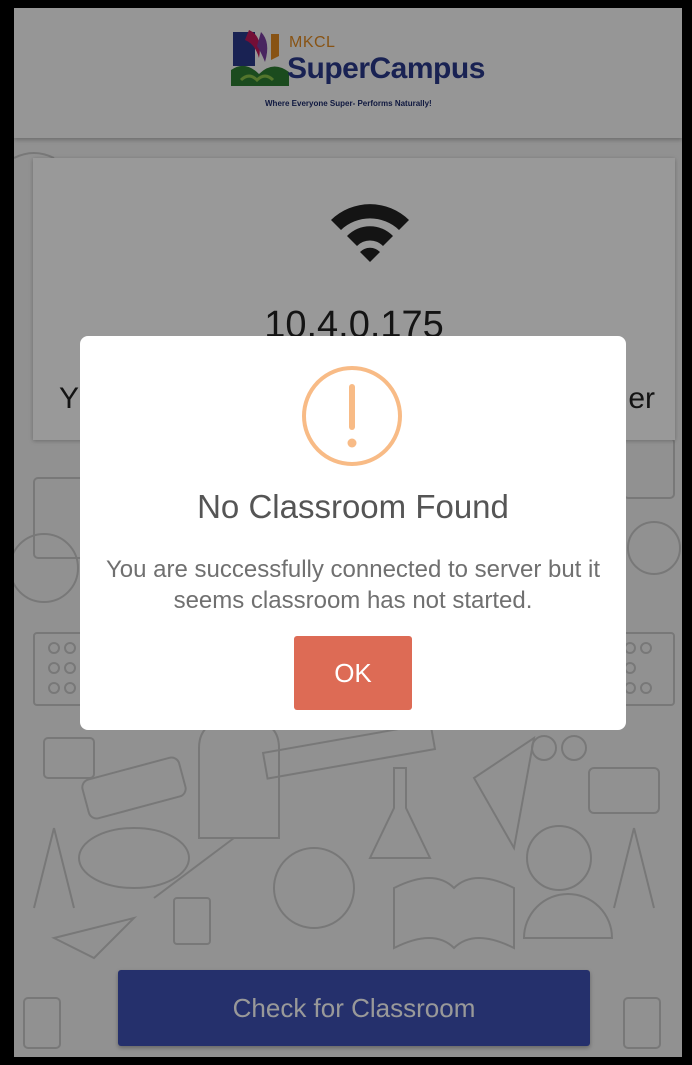 This screenshot has width=692, height=1065. What do you see at coordinates (353, 673) in the screenshot?
I see `ok-button: OK` at bounding box center [353, 673].